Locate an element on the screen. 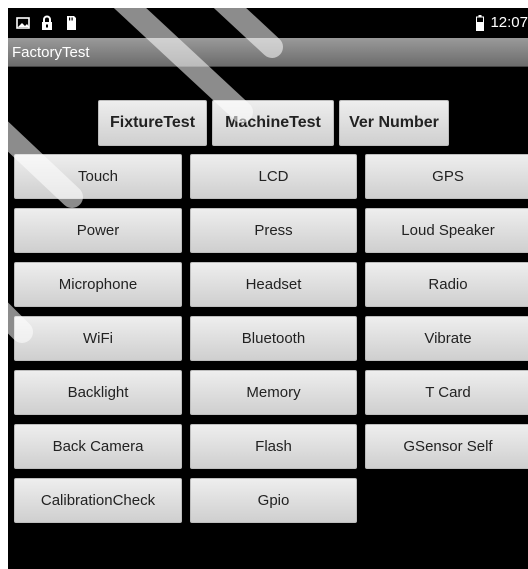  machine-test-button: MachineTest is located at coordinates (273, 123).